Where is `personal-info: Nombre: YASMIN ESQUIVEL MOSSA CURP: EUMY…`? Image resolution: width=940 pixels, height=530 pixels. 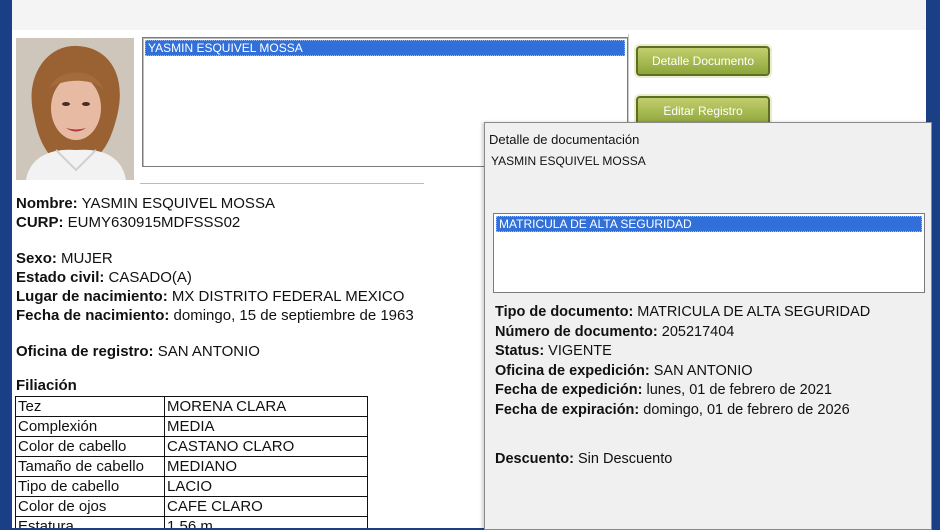 personal-info: Nombre: YASMIN ESQUIVEL MOSSA CURP: EUMY… is located at coordinates (215, 277).